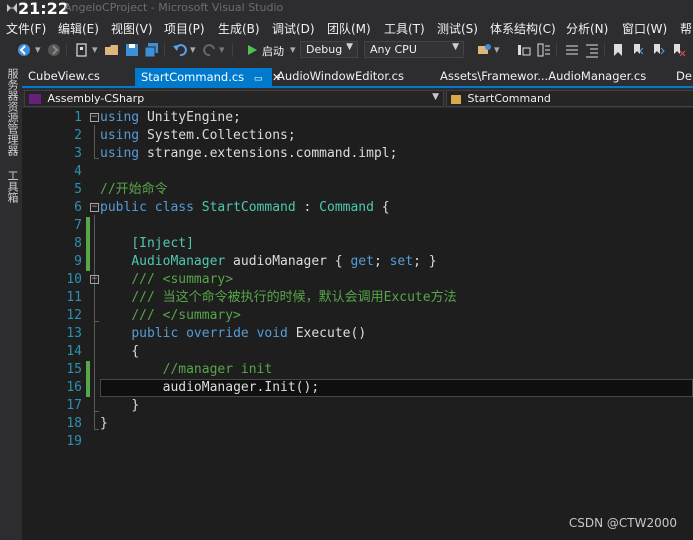  What do you see at coordinates (524, 50) in the screenshot?
I see `step-icon` at bounding box center [524, 50].